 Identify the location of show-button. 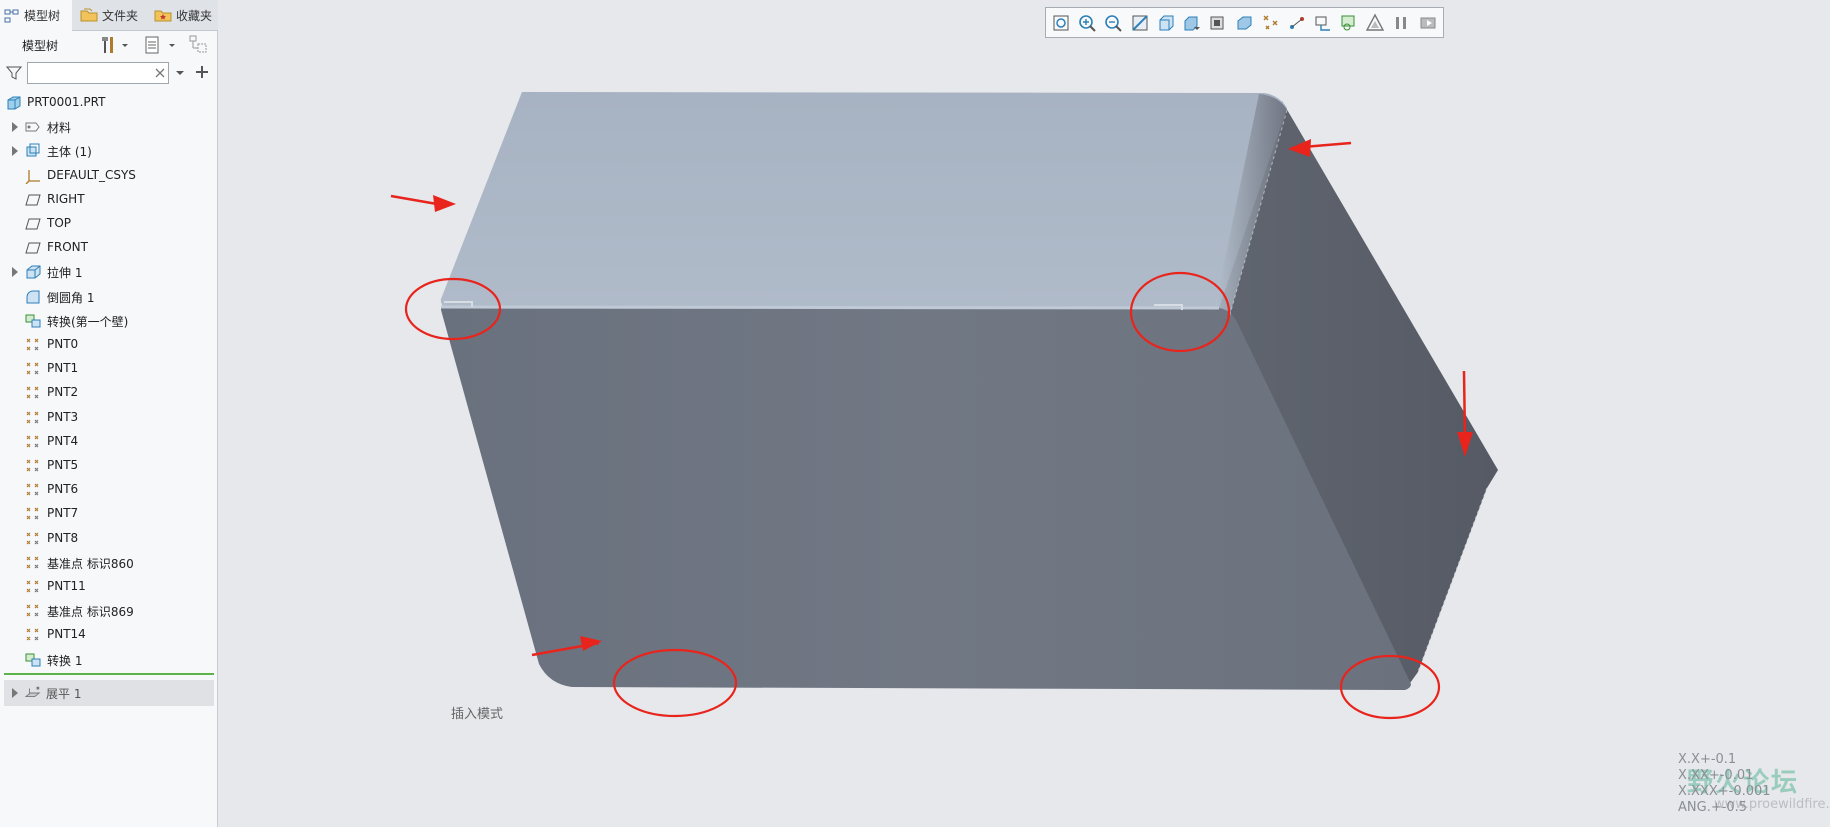
(160, 45).